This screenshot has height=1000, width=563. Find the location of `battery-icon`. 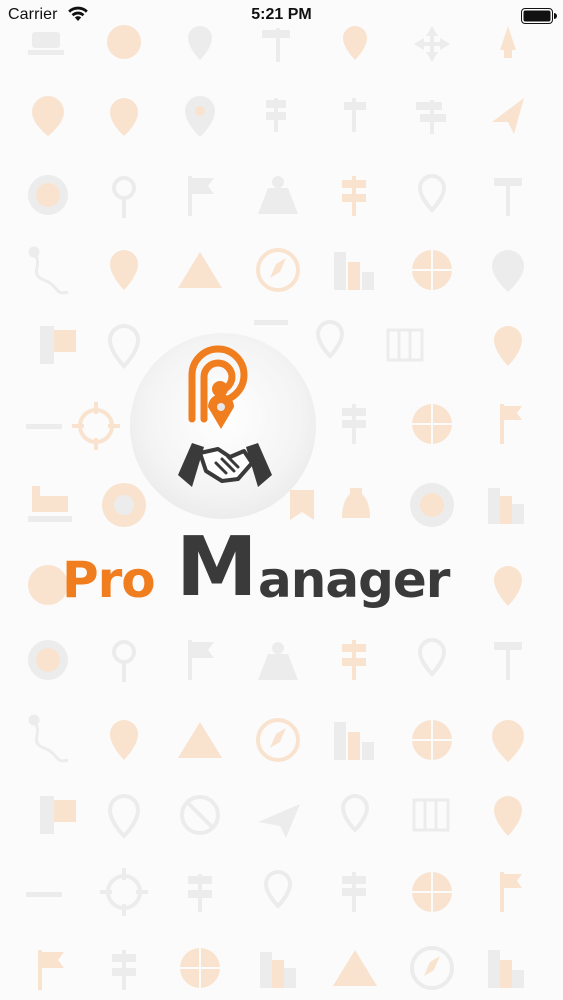

battery-icon is located at coordinates (539, 16).